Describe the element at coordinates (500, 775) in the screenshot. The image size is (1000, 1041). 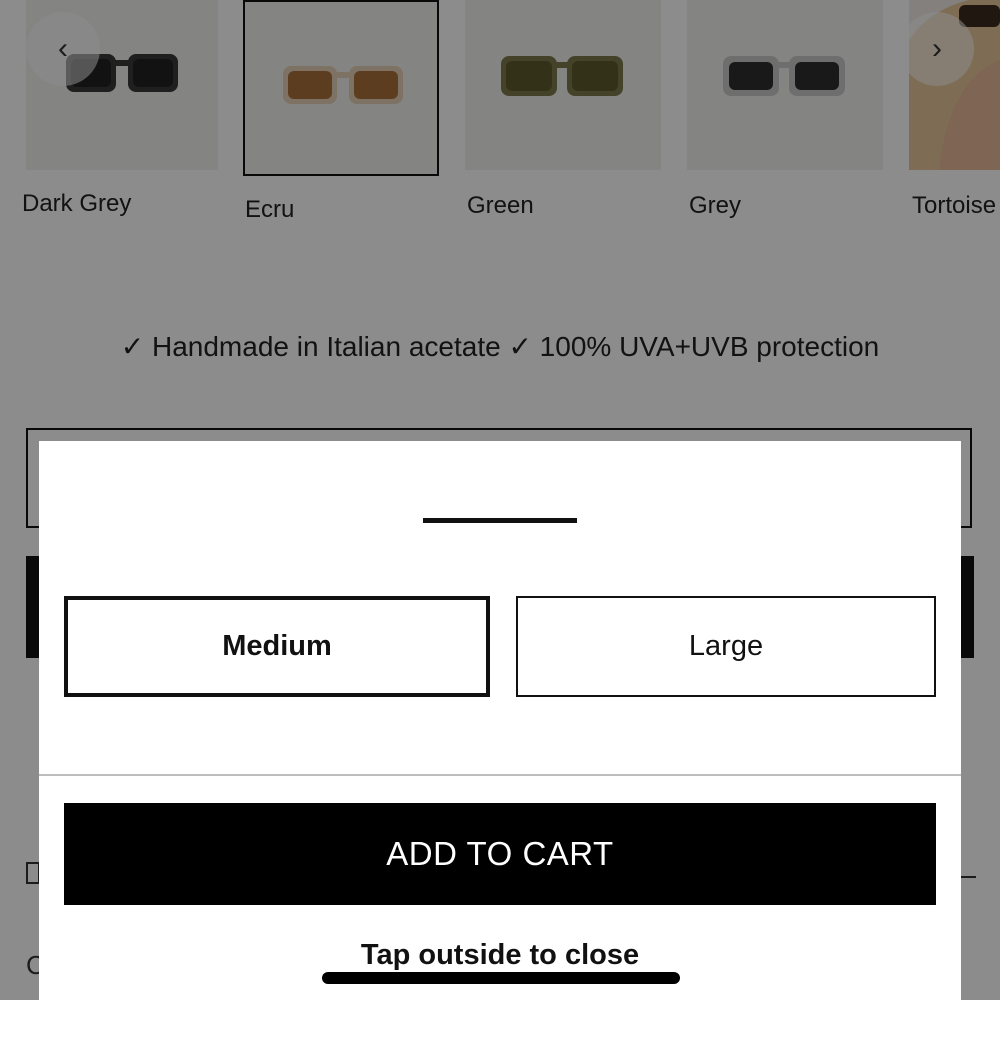
I see `sheet-divider` at that location.